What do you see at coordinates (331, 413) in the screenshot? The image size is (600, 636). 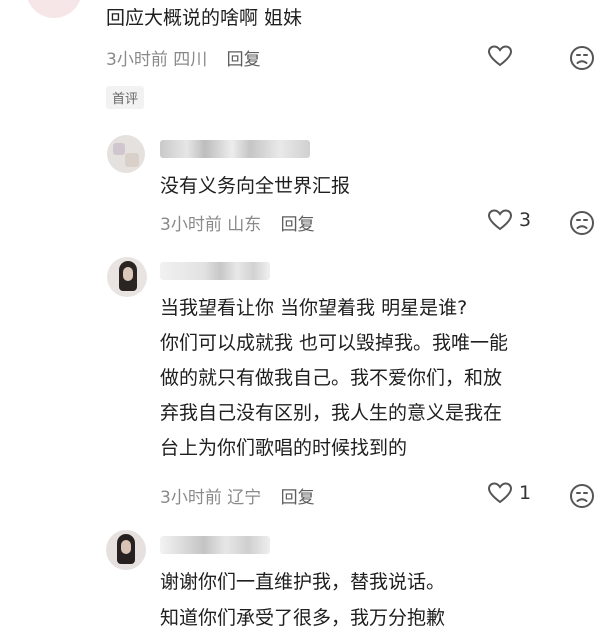 I see `comment-text: 弃我自己没有区别，我人生的意义是我在` at bounding box center [331, 413].